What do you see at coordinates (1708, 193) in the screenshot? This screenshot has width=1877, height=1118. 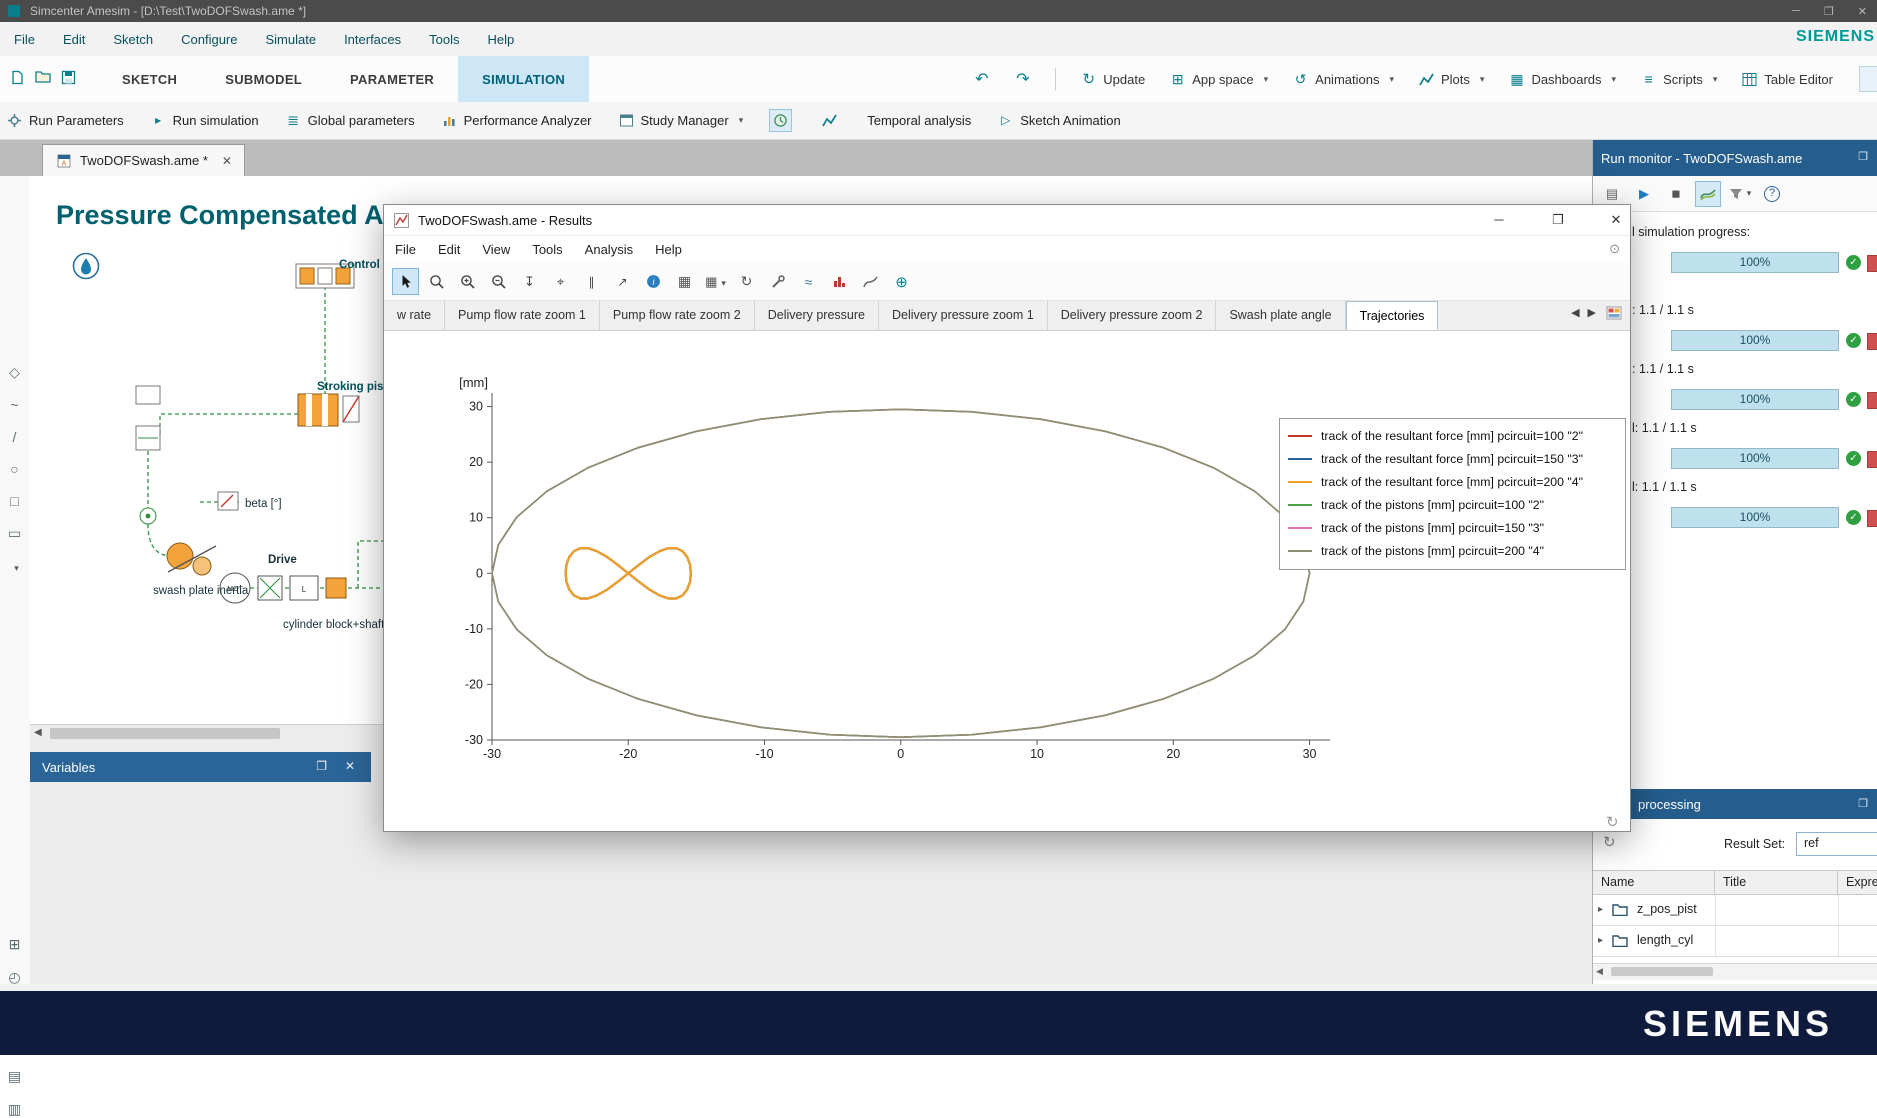 I see `monitor-tool-plotcurves` at bounding box center [1708, 193].